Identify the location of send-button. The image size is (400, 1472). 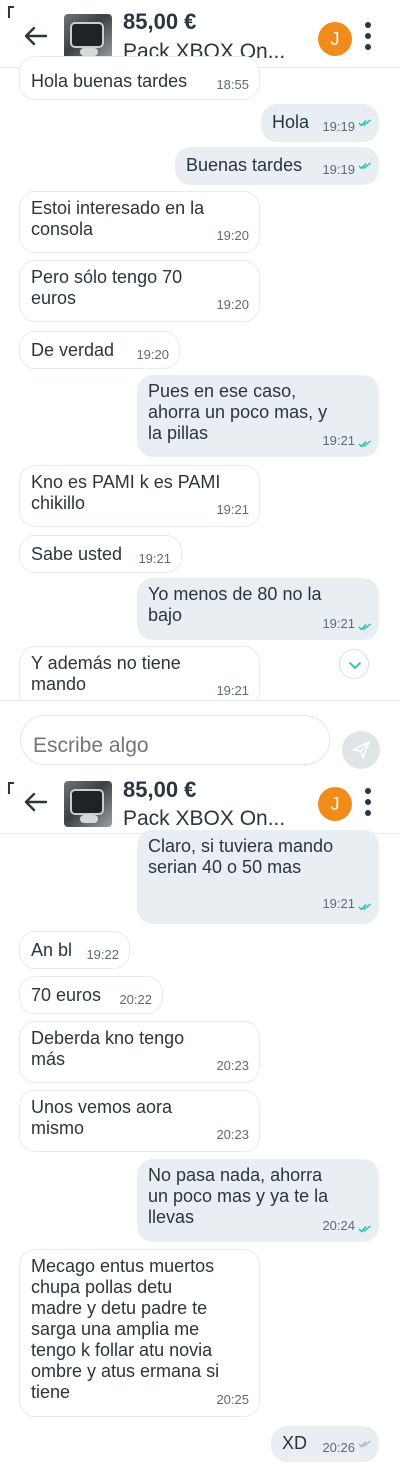
(361, 750).